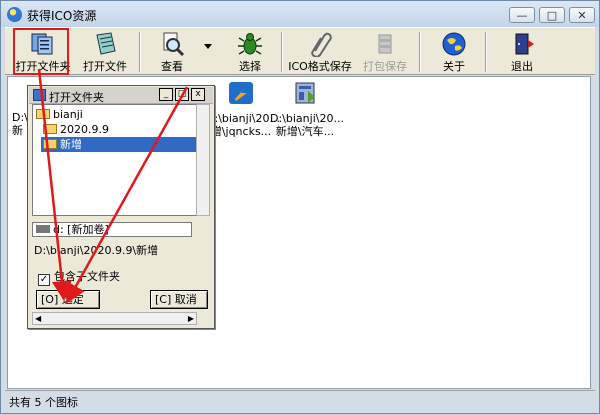 This screenshot has height=415, width=600. What do you see at coordinates (174, 44) in the screenshot?
I see `magnifier-icon` at bounding box center [174, 44].